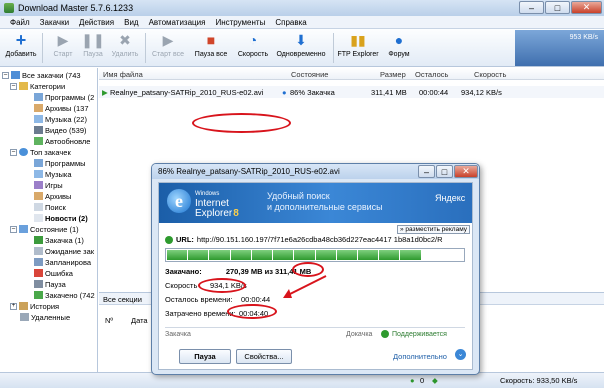  I want to click on tree-label: История, so click(45, 306).